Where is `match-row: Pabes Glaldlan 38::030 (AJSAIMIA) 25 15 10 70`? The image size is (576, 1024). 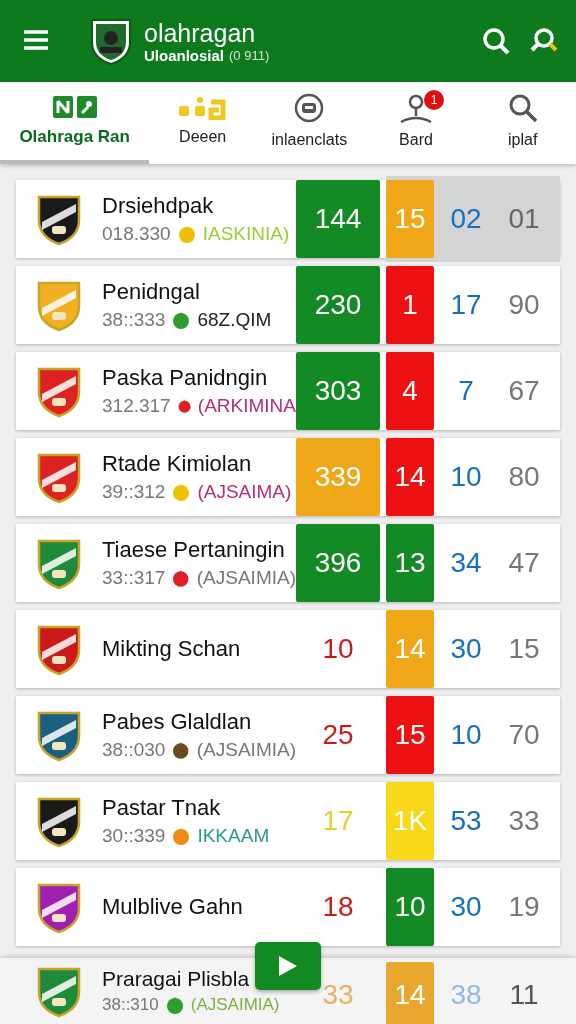 match-row: Pabes Glaldlan 38::030 (AJSAIMIA) 25 15 10 70 is located at coordinates (288, 735).